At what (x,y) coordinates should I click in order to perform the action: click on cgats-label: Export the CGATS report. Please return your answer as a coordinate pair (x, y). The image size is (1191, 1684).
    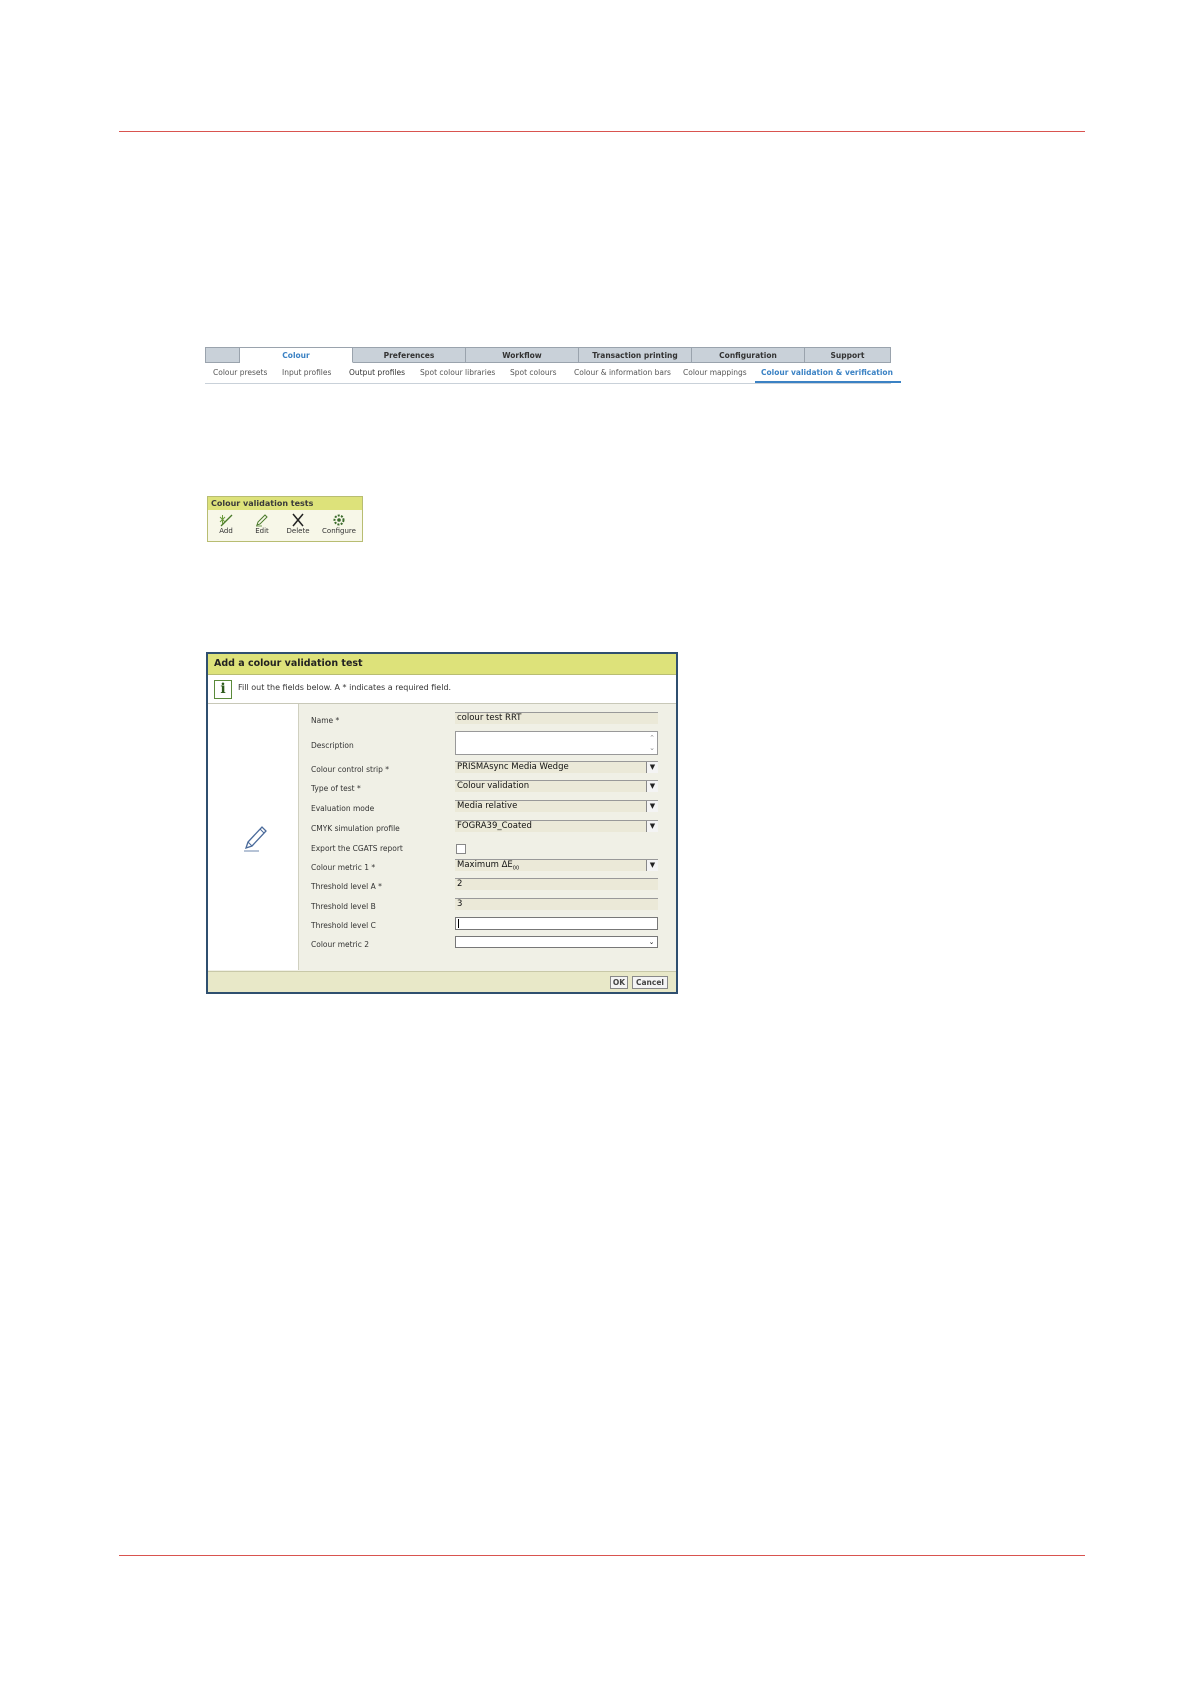
    Looking at the image, I should click on (357, 848).